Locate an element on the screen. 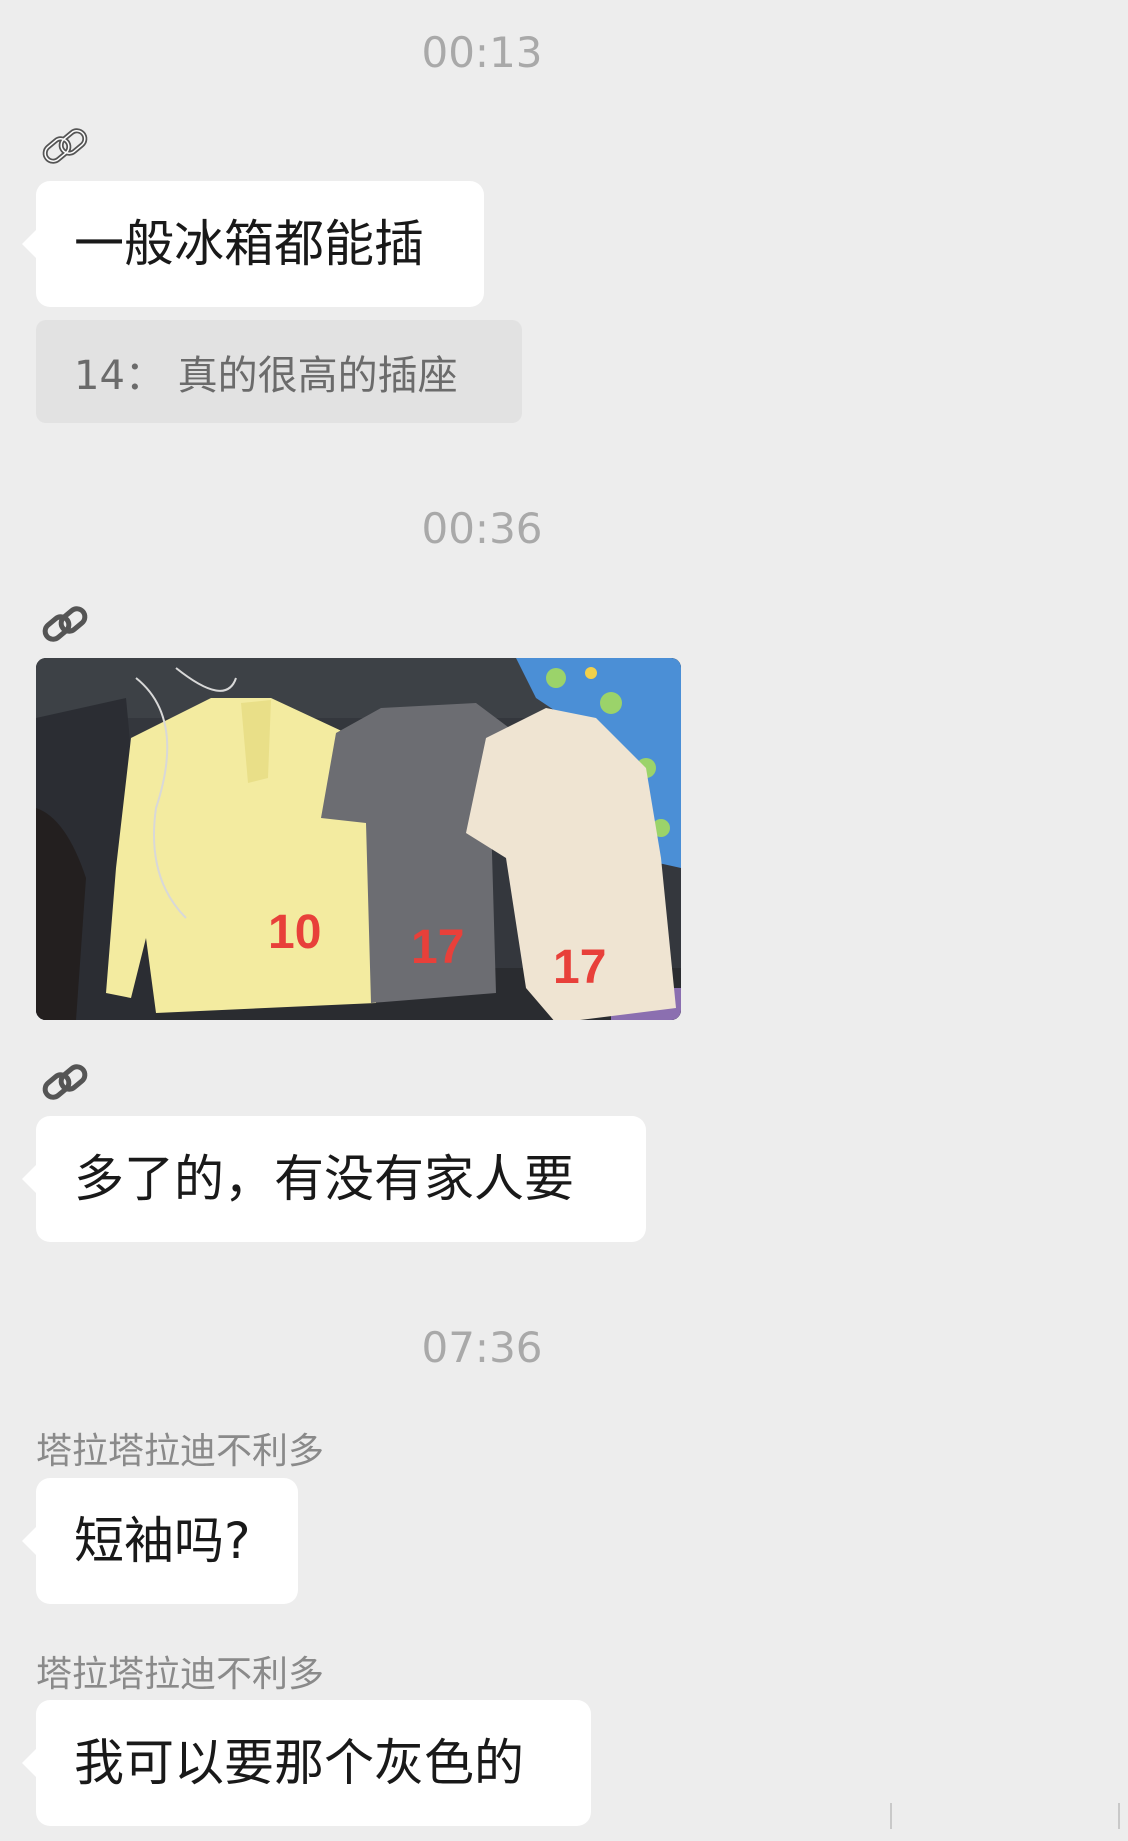 This screenshot has width=1128, height=1841. message-bubble: 短袖吗? is located at coordinates (160, 1541).